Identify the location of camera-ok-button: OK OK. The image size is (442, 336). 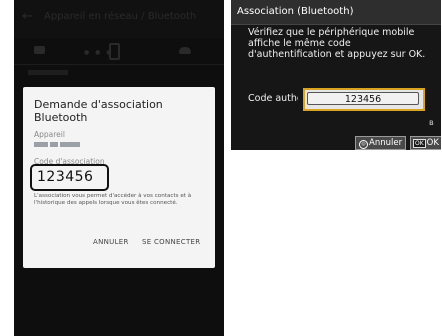
(425, 143).